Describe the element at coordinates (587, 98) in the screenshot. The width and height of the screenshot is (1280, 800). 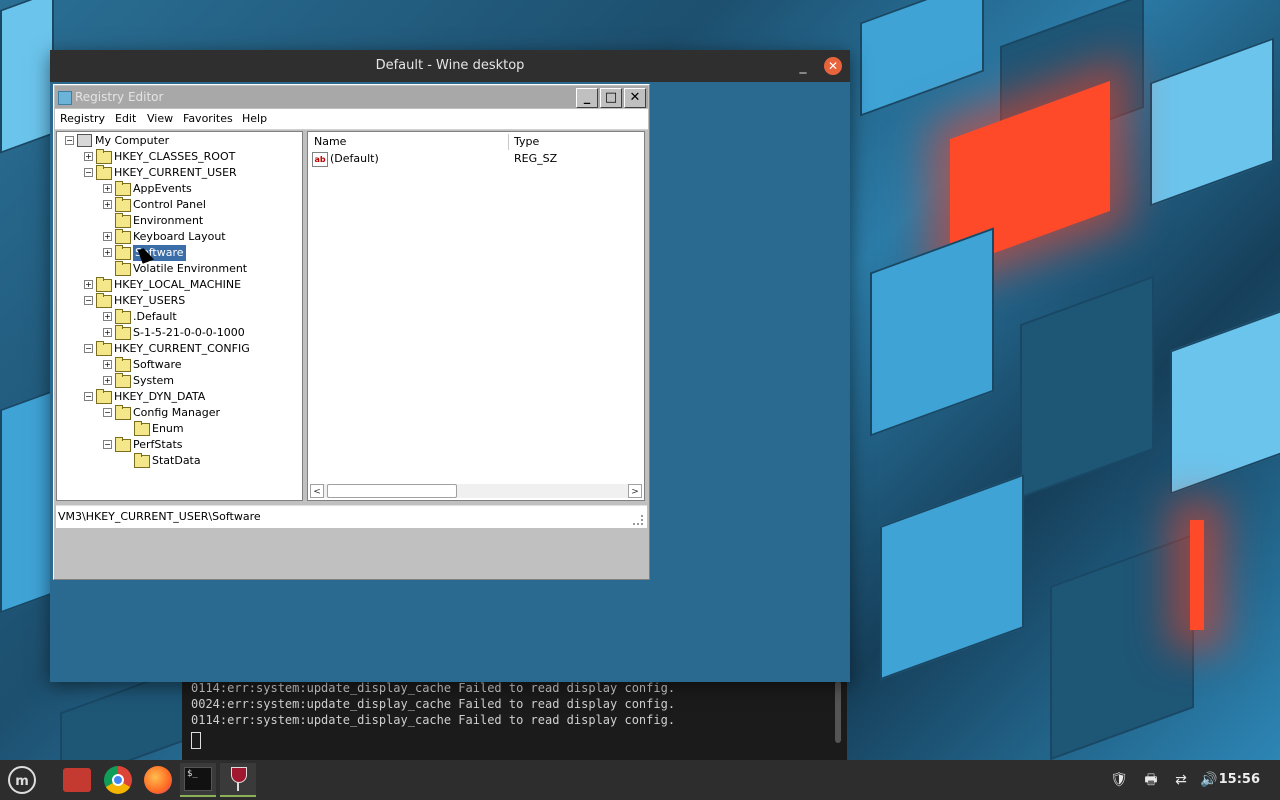
I see `regedit-minimize-button: _` at that location.